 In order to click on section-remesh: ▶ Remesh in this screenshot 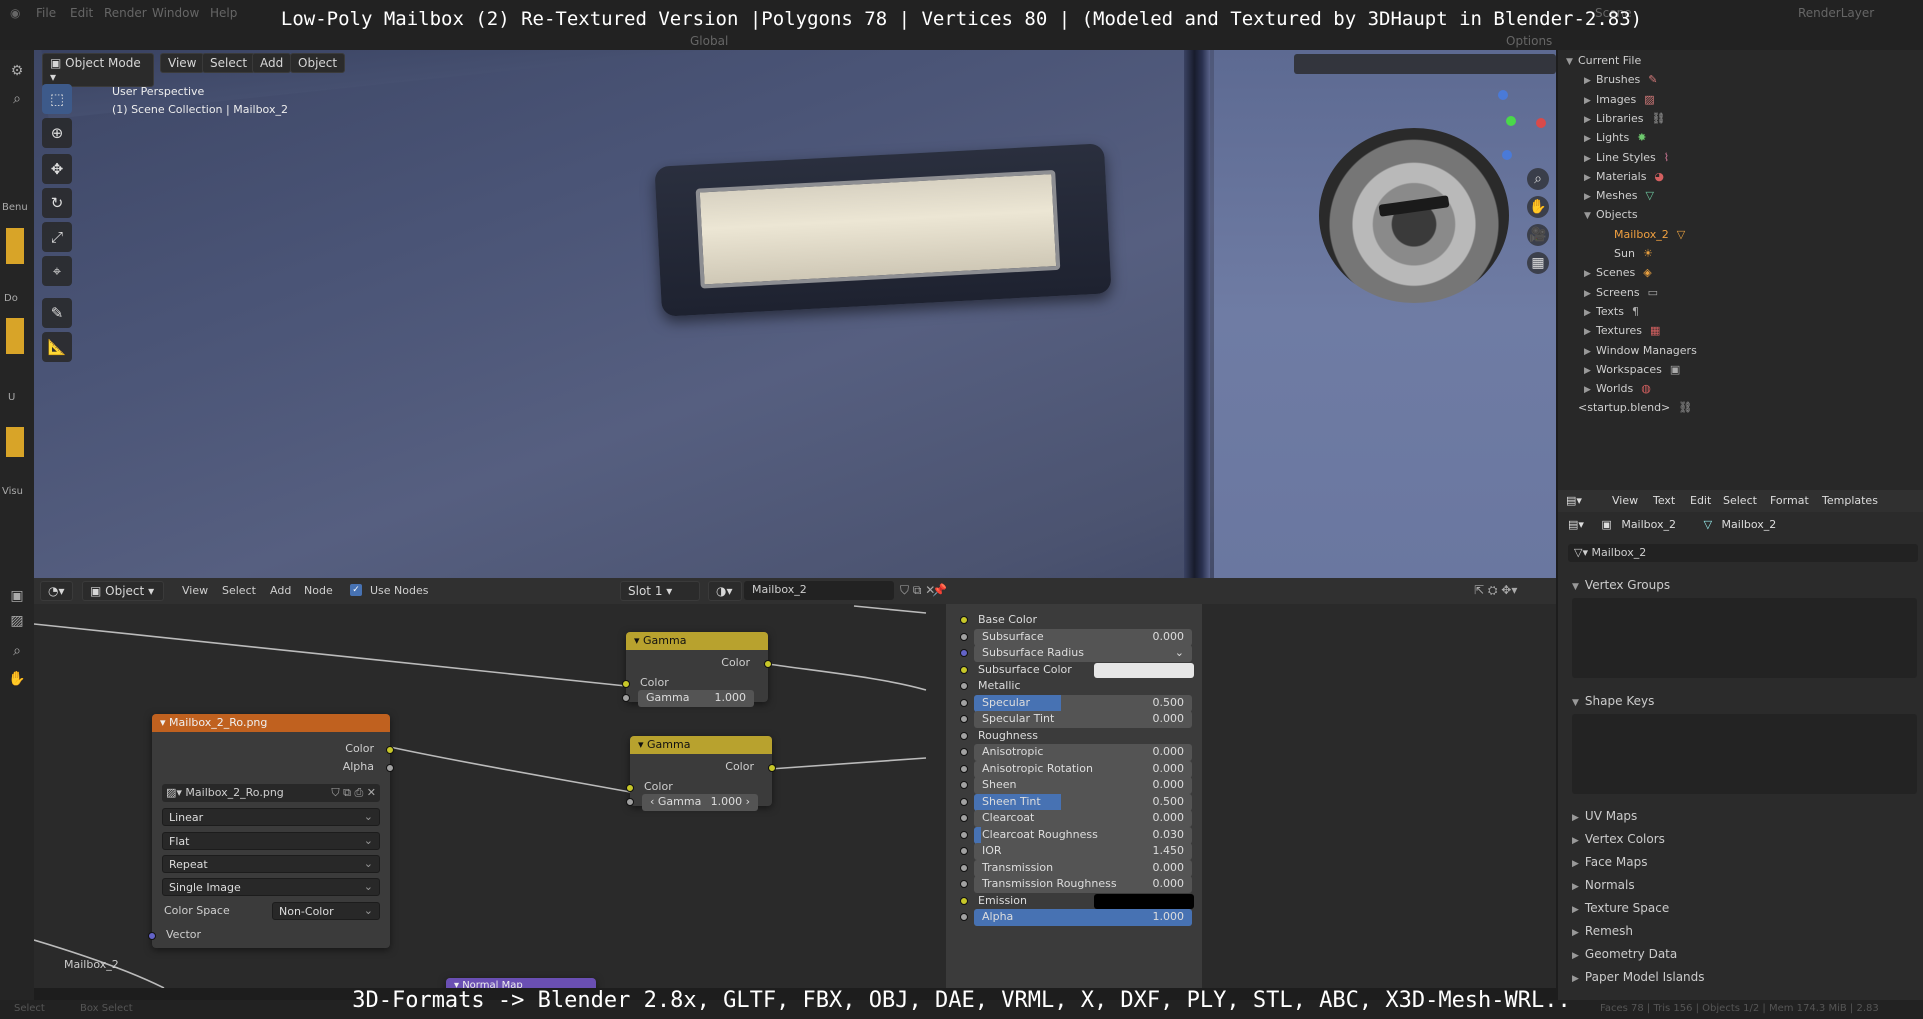, I will do `click(1602, 931)`.